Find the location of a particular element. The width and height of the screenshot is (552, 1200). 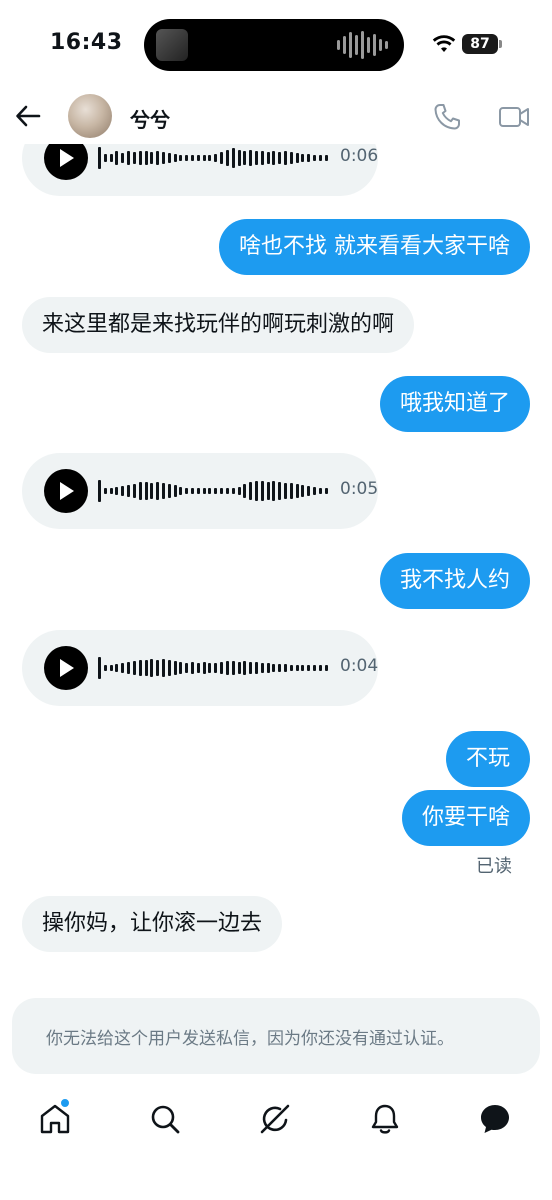

grok-icon is located at coordinates (275, 1119).